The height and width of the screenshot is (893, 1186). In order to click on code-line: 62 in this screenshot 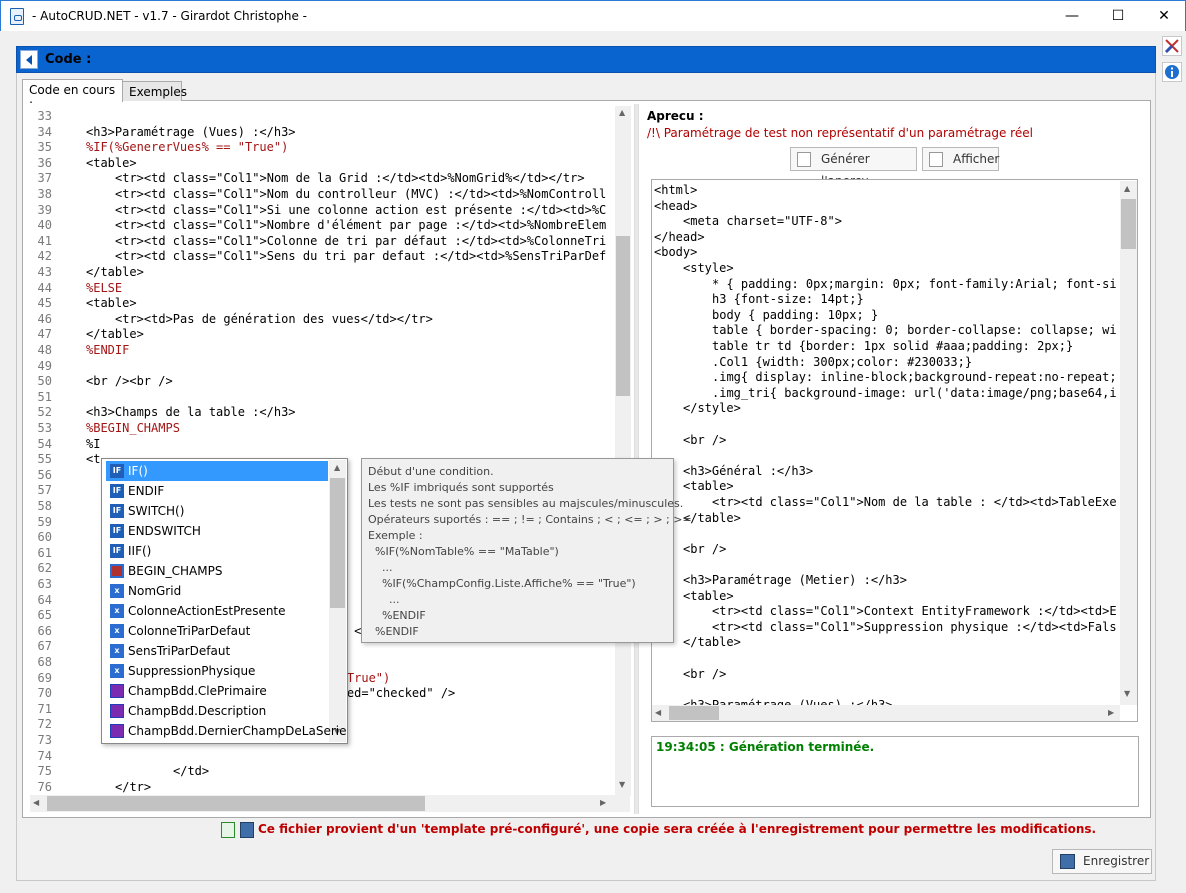, I will do `click(55, 568)`.